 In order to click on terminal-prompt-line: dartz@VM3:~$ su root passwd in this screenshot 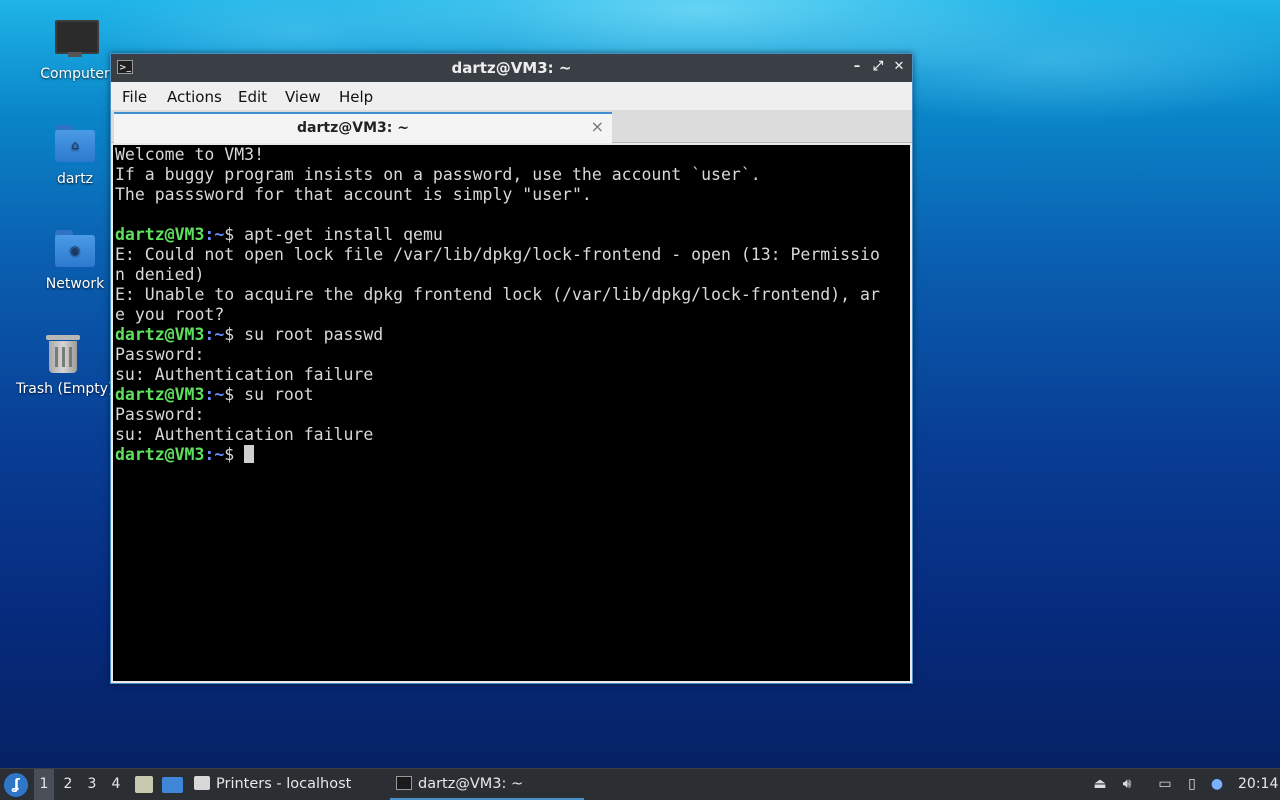, I will do `click(511, 335)`.